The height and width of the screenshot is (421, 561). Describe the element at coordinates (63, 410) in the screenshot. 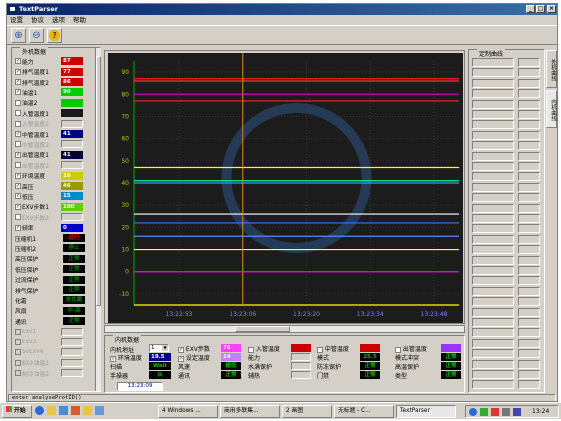

I see `desktop-icon` at that location.